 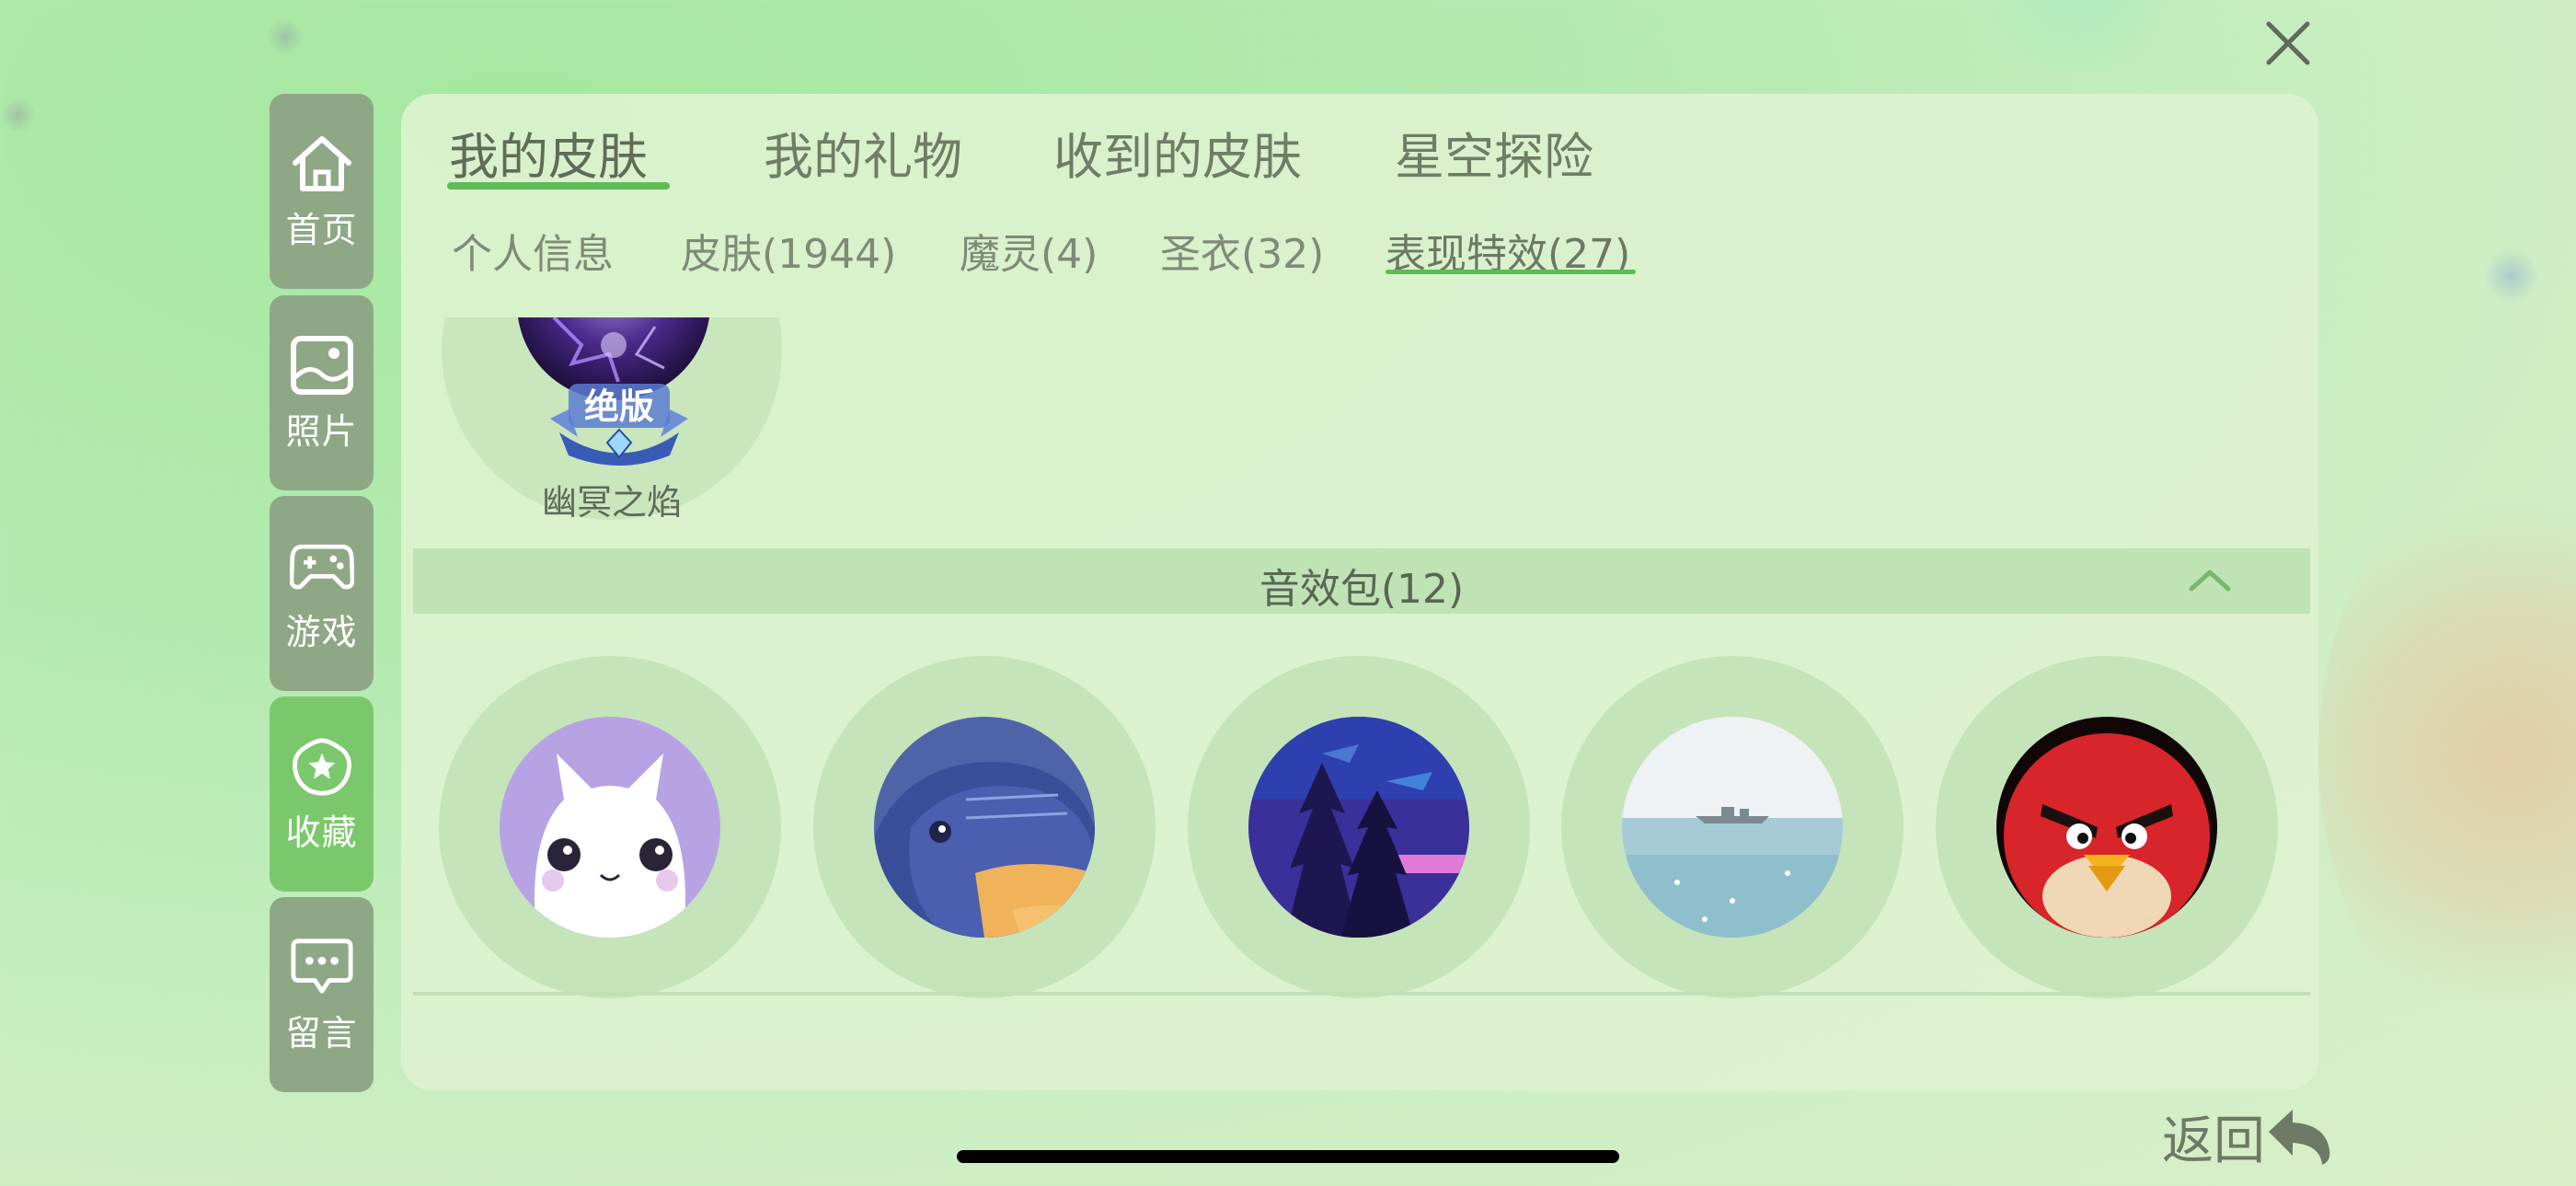 I want to click on home-indicator, so click(x=1288, y=1156).